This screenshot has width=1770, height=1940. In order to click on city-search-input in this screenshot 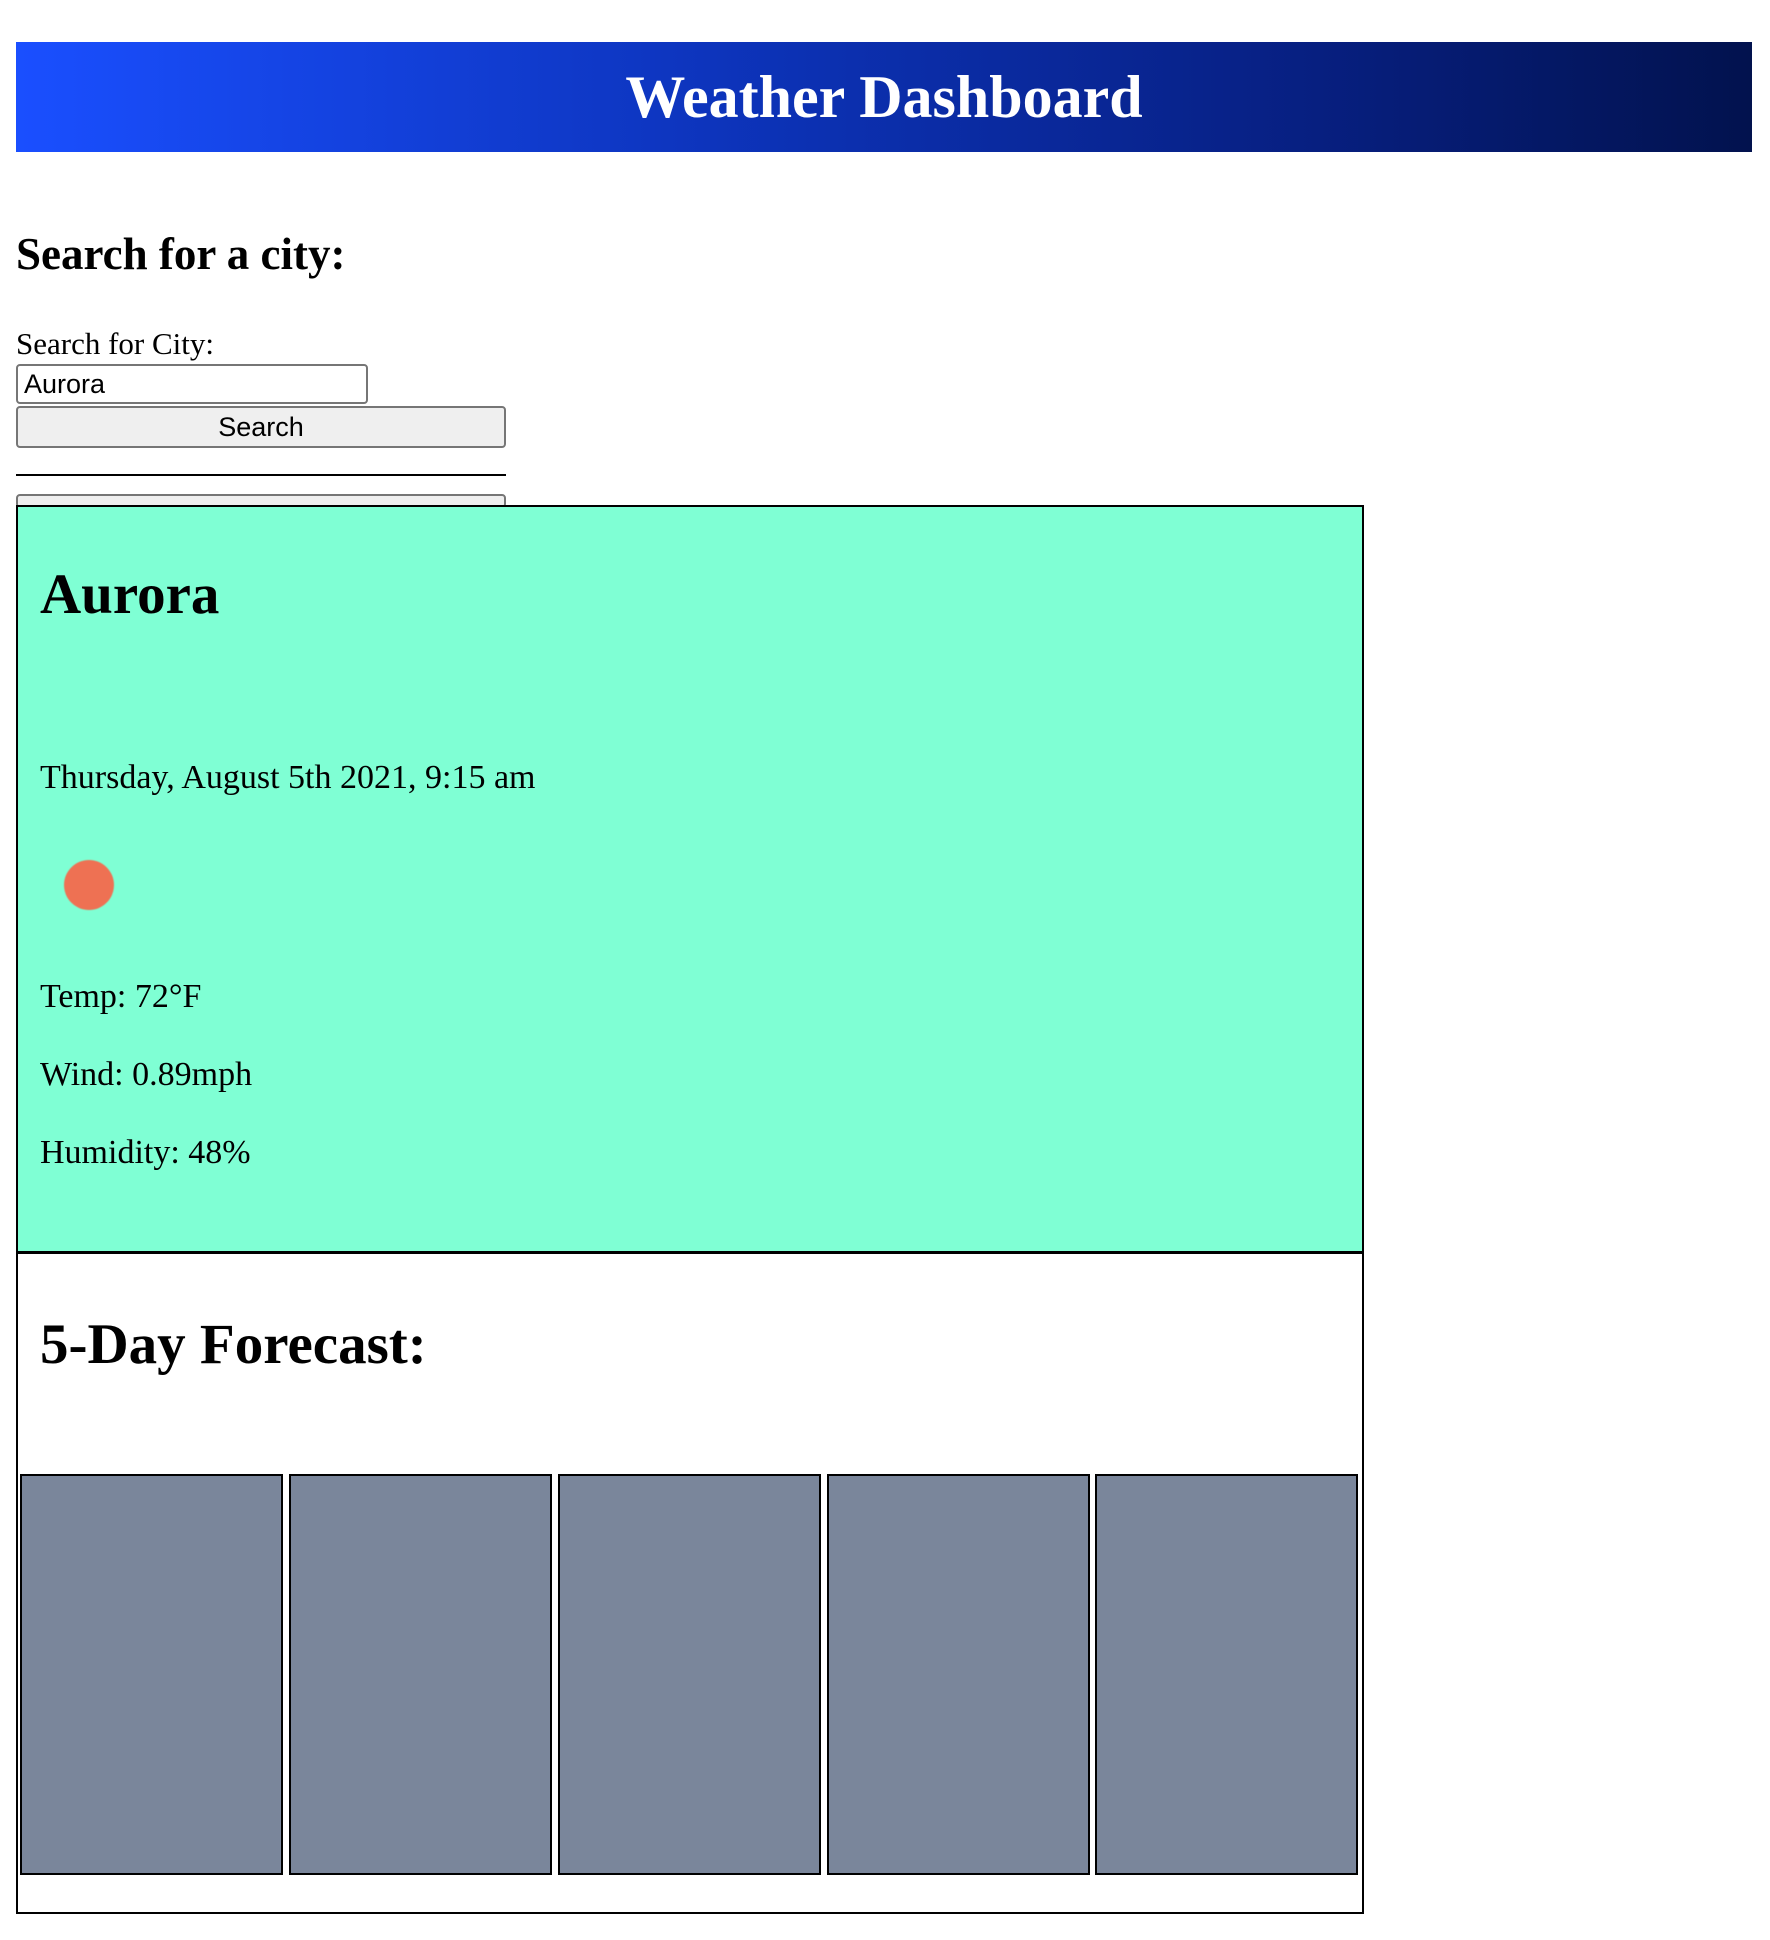, I will do `click(192, 384)`.